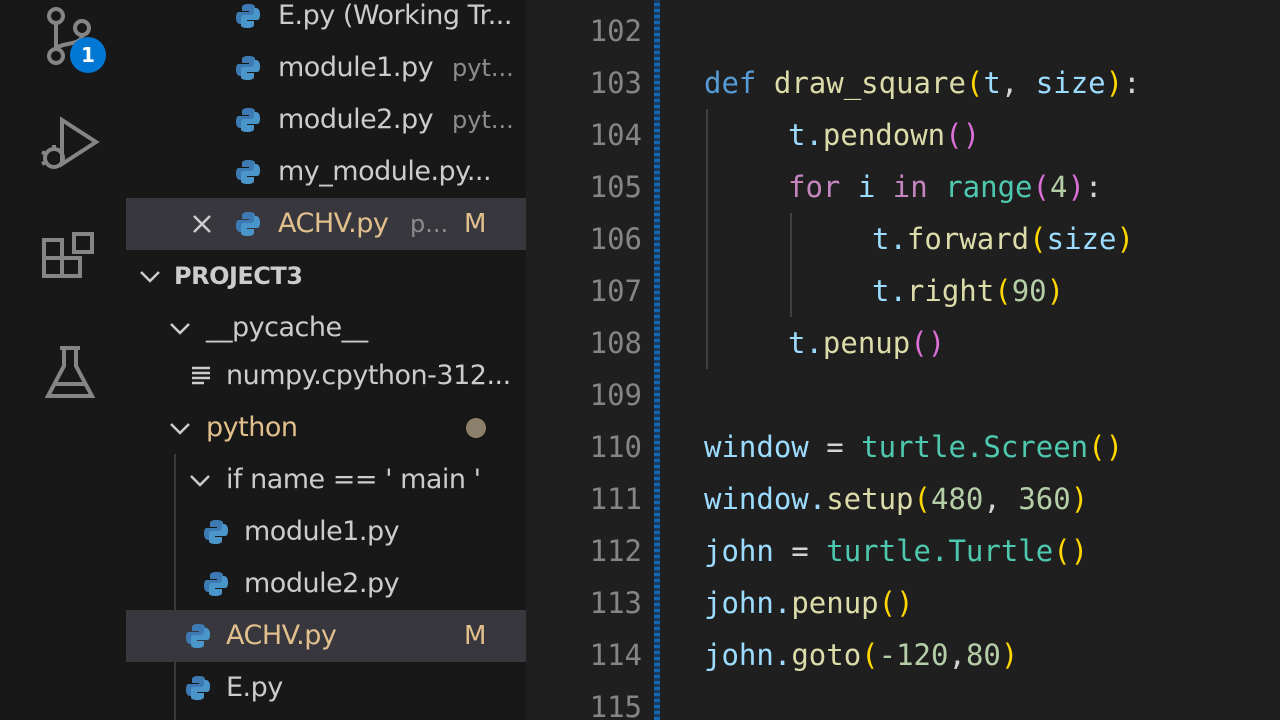 This screenshot has height=720, width=1280. What do you see at coordinates (756, 447) in the screenshot?
I see `code-token: window` at bounding box center [756, 447].